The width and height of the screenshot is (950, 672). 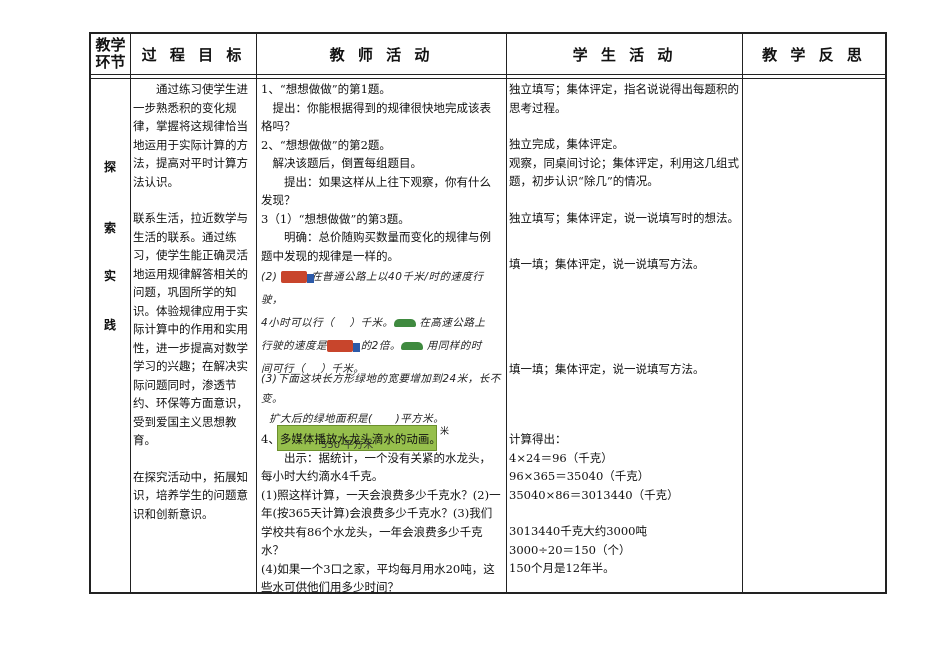 I want to click on stage-char: 索, so click(x=109, y=228).